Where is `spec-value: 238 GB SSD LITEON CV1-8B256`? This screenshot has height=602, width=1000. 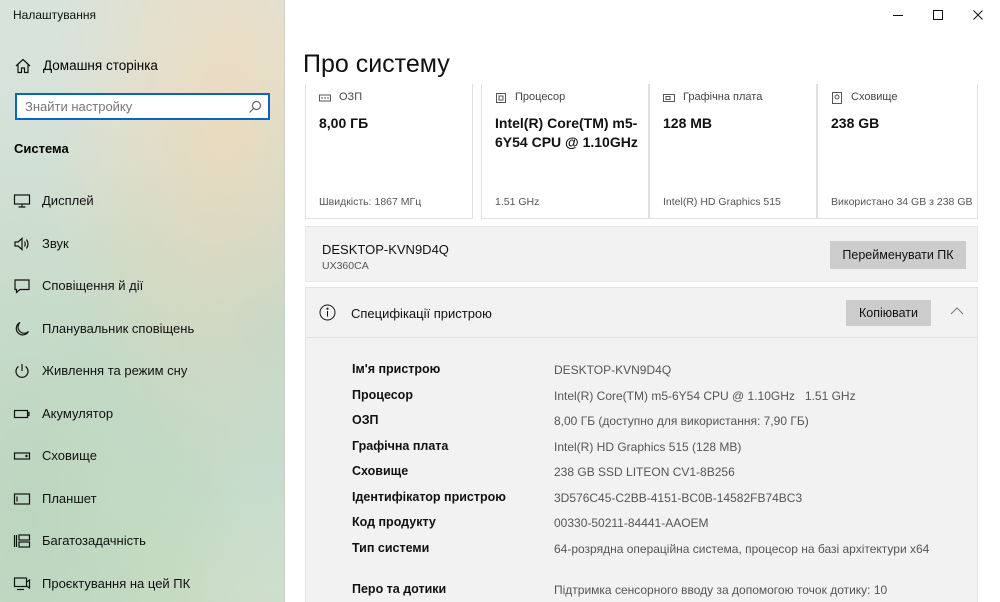
spec-value: 238 GB SSD LITEON CV1-8B256 is located at coordinates (644, 472).